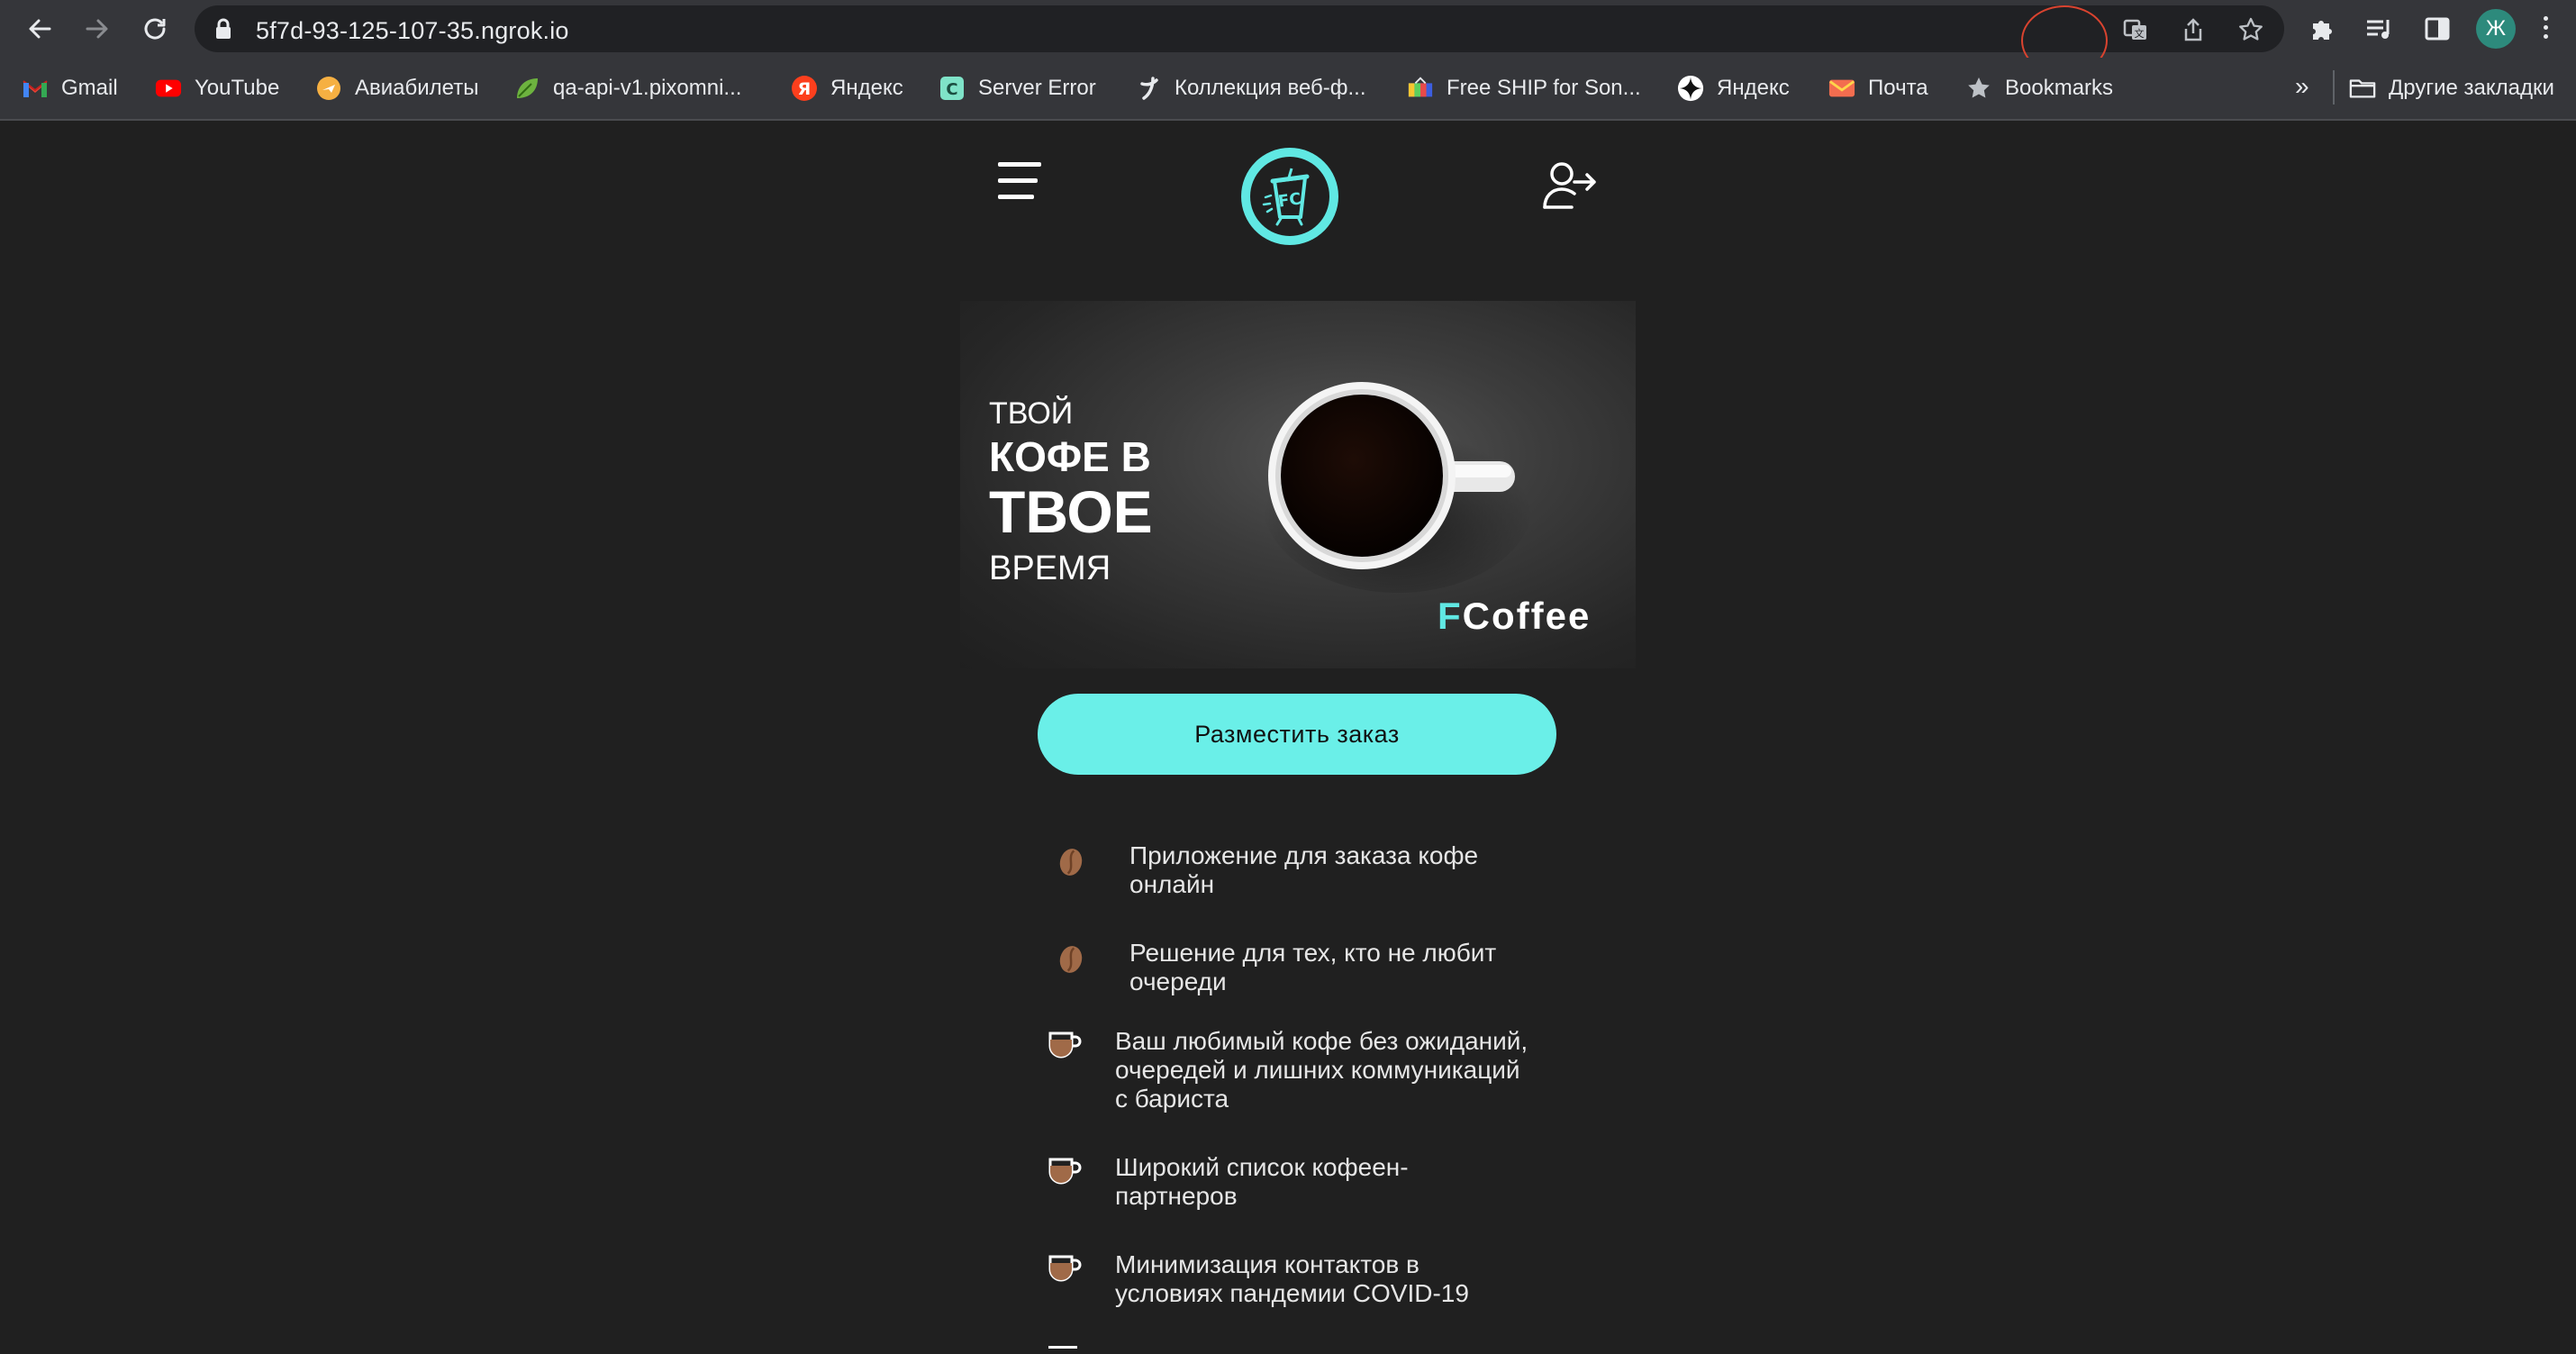 Image resolution: width=2576 pixels, height=1354 pixels. I want to click on coffee-cup-image, so click(1398, 487).